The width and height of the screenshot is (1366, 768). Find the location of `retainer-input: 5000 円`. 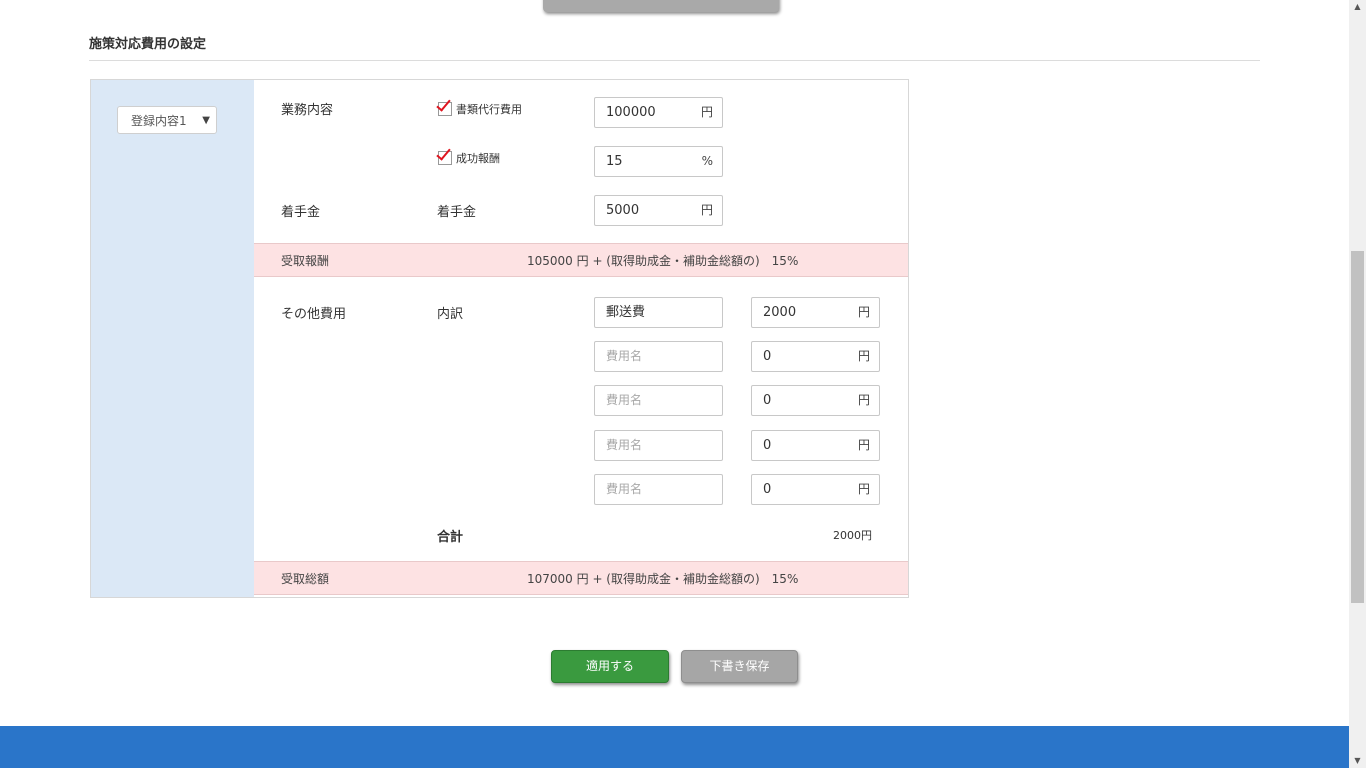

retainer-input: 5000 円 is located at coordinates (658, 210).